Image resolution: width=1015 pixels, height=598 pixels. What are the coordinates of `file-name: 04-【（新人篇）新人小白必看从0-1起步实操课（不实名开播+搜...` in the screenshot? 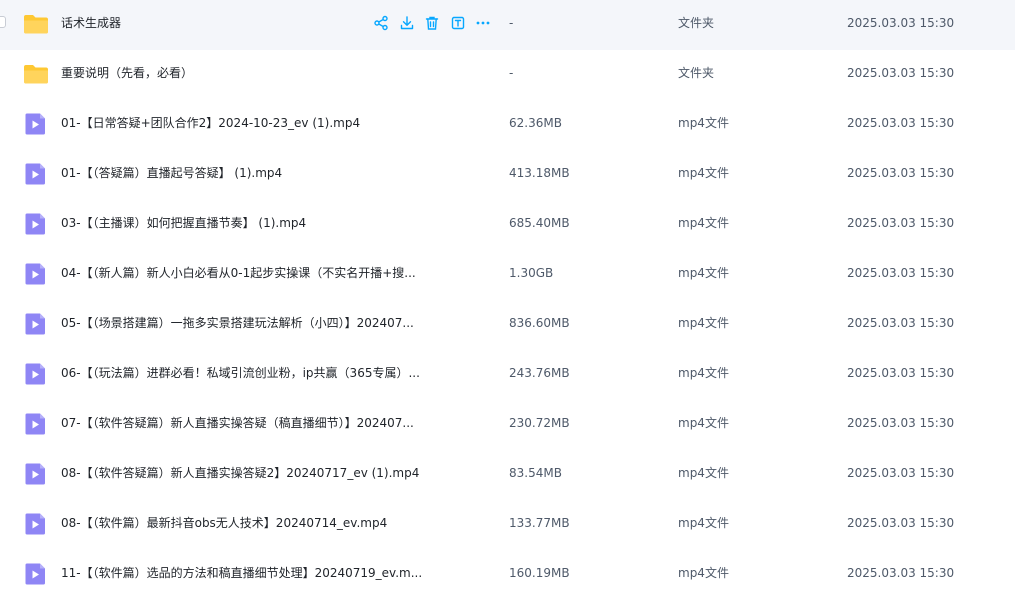 It's located at (246, 273).